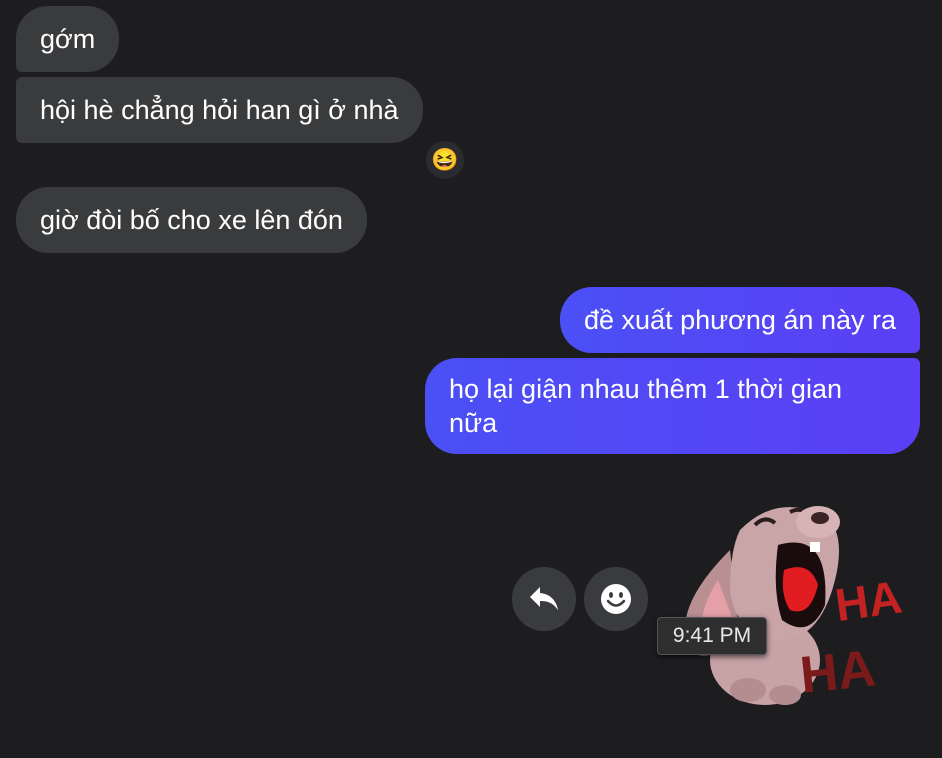  I want to click on message-text: đề xuất phương án này ra, so click(740, 320).